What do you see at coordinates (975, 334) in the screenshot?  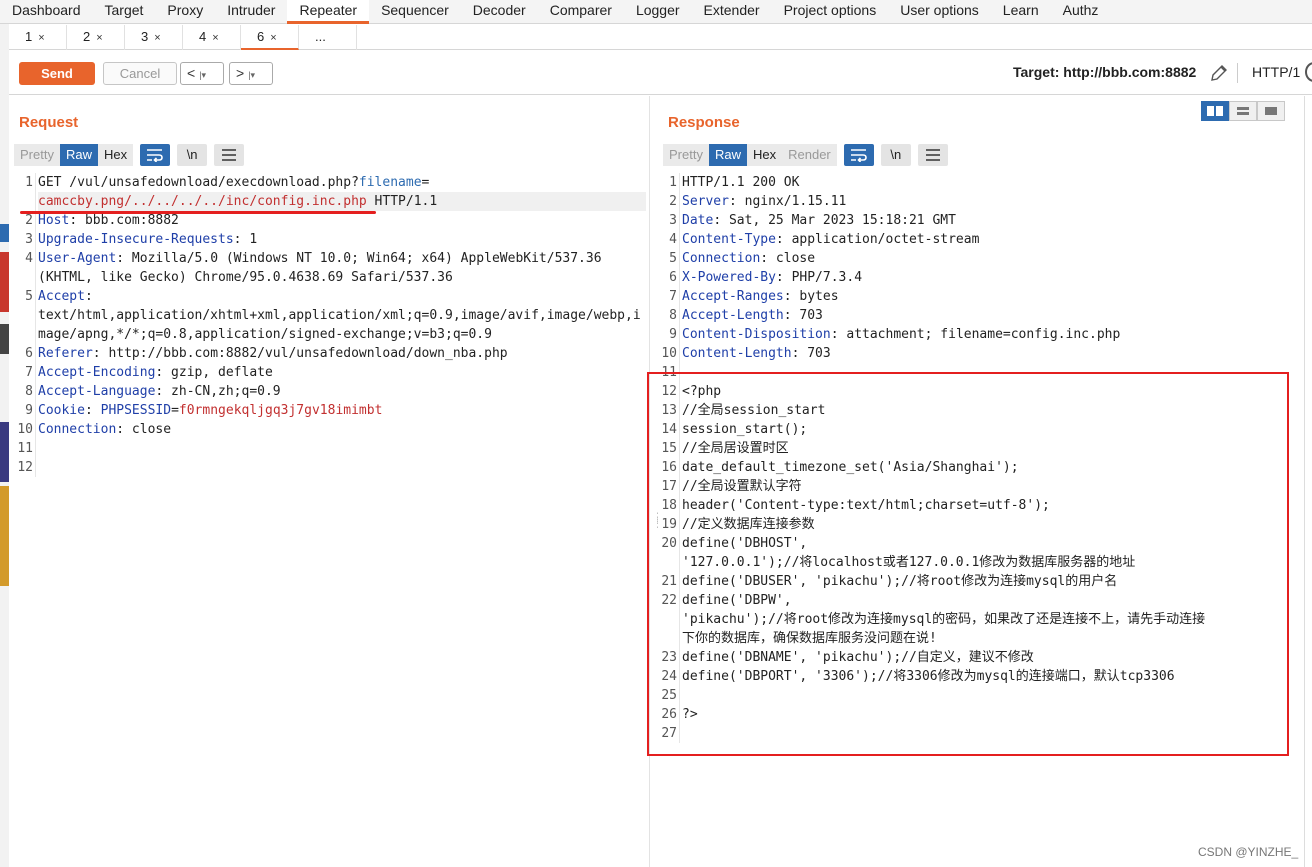 I see `code-token: : attachment; filename=config.inc.php` at bounding box center [975, 334].